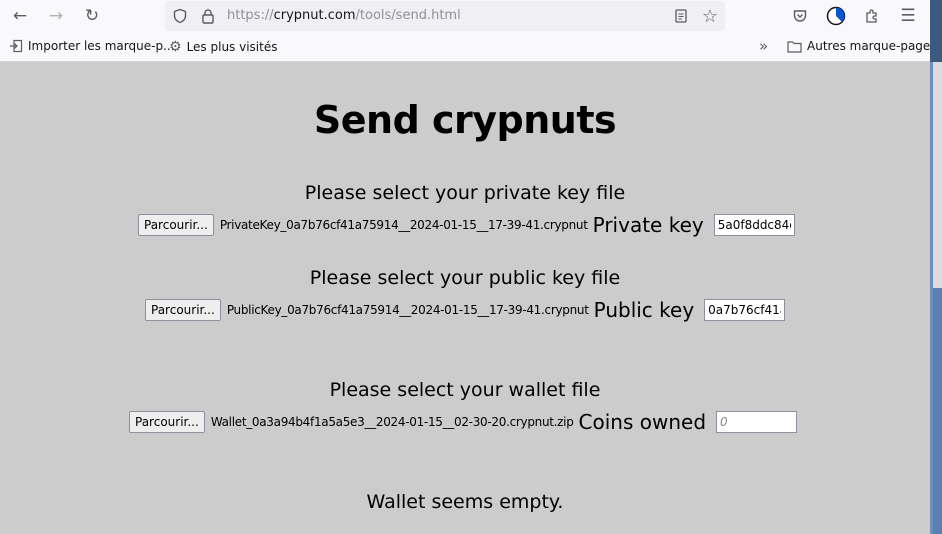 This screenshot has height=534, width=942. I want to click on account-avatar-icon, so click(836, 16).